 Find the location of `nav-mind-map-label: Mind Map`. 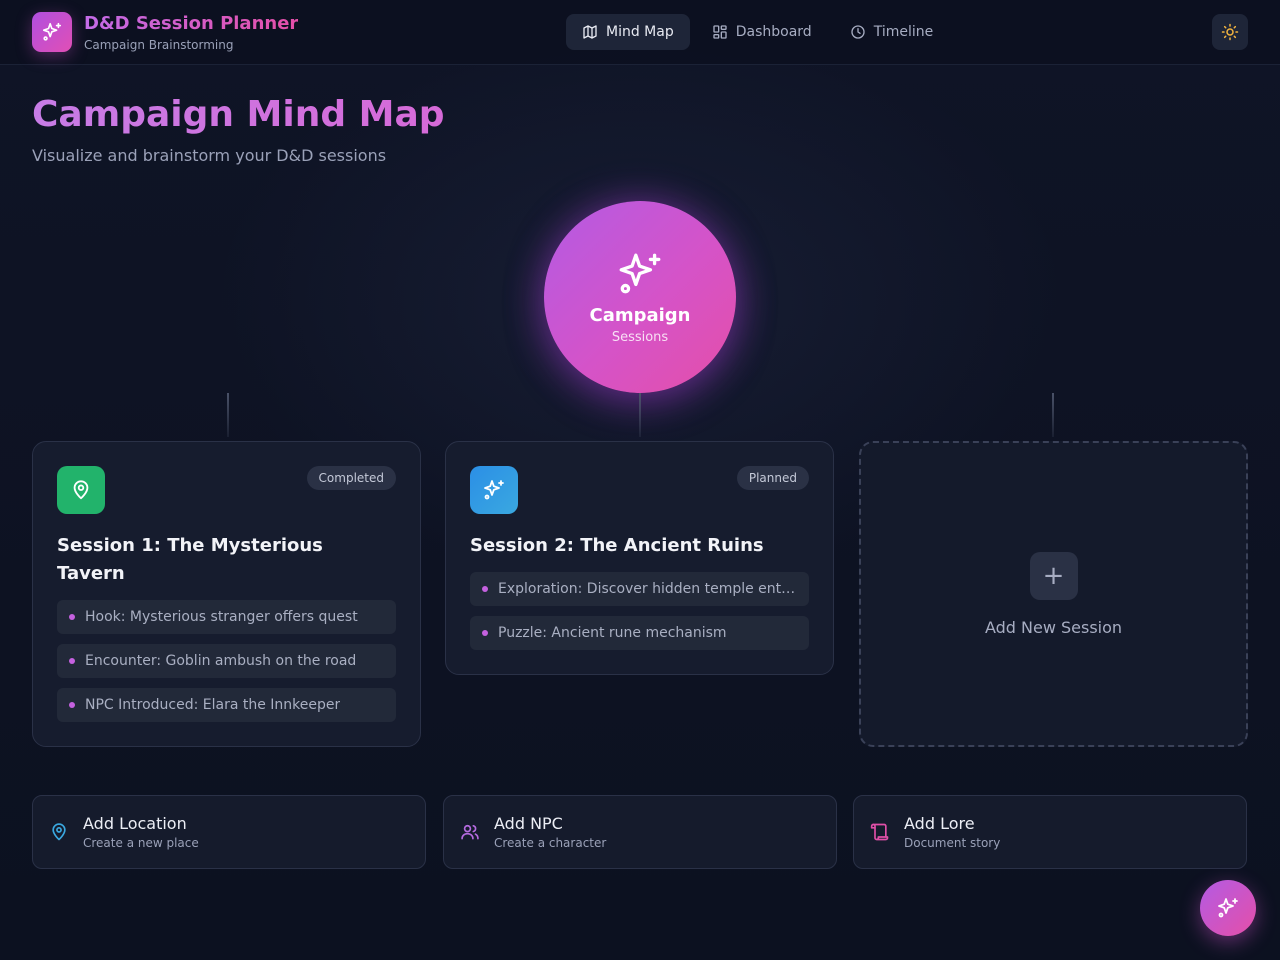

nav-mind-map-label: Mind Map is located at coordinates (640, 32).